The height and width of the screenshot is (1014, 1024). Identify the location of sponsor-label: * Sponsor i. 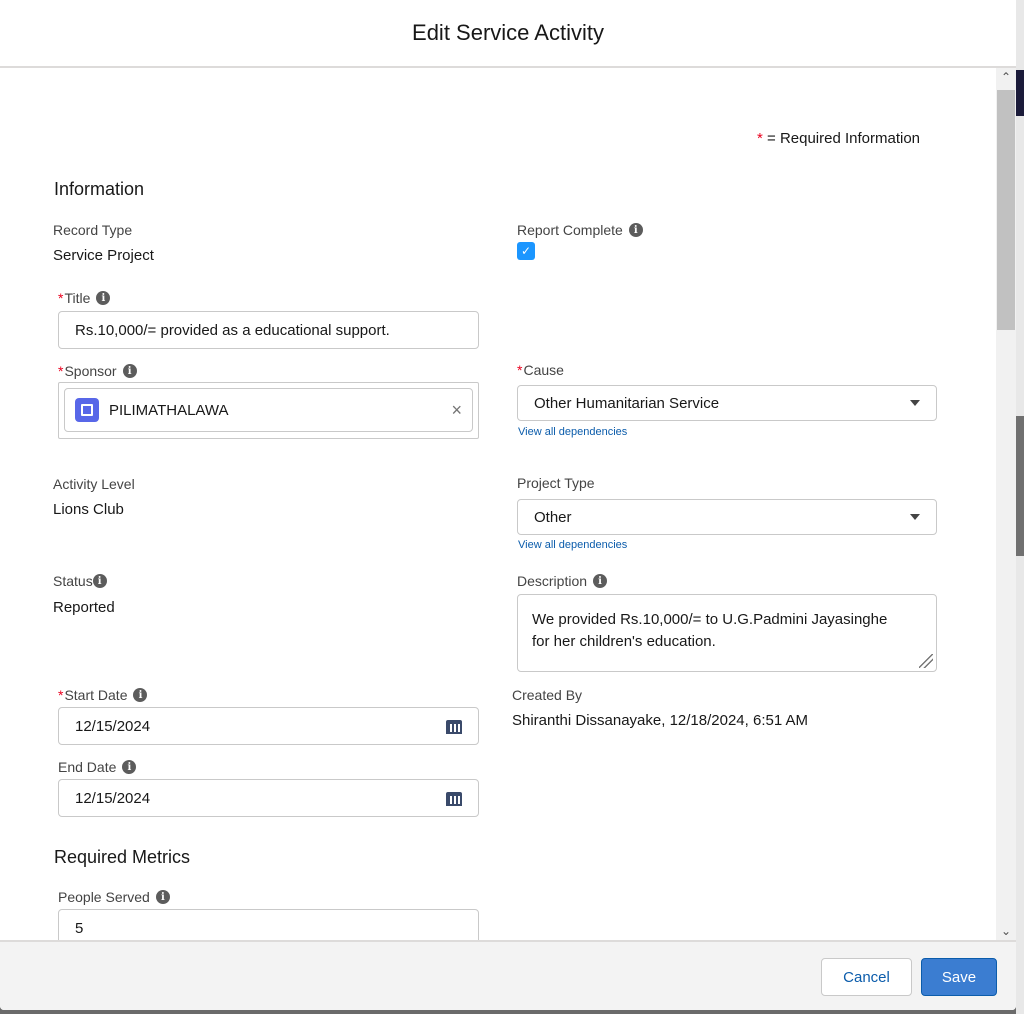
(97, 371).